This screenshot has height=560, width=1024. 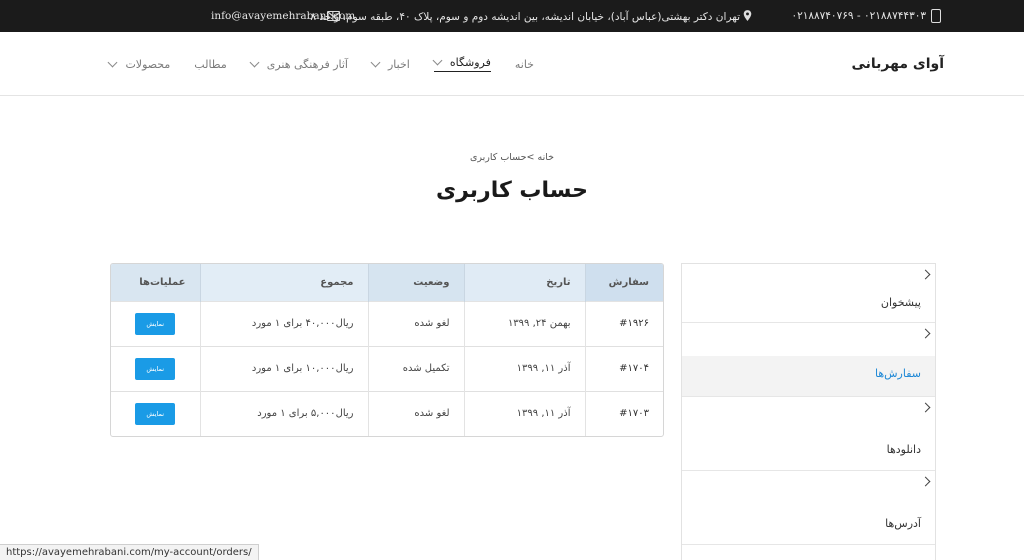 I want to click on breadcrumb: خانه >حساب کاربری, so click(x=512, y=157).